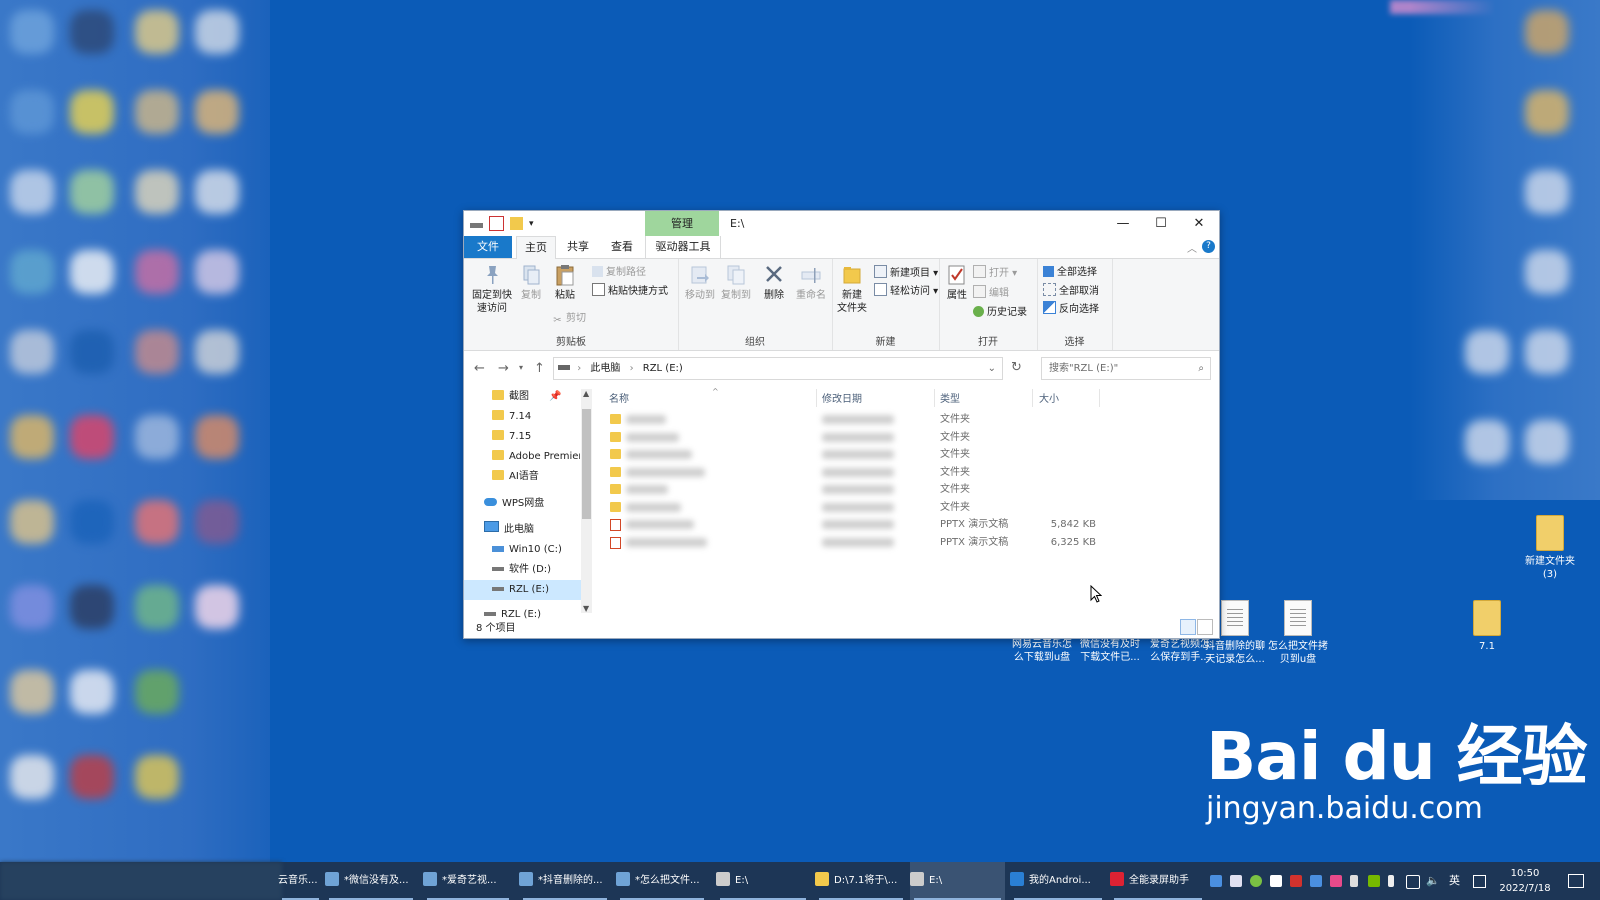  Describe the element at coordinates (619, 273) in the screenshot. I see `copy-path-button: 复制路径` at that location.